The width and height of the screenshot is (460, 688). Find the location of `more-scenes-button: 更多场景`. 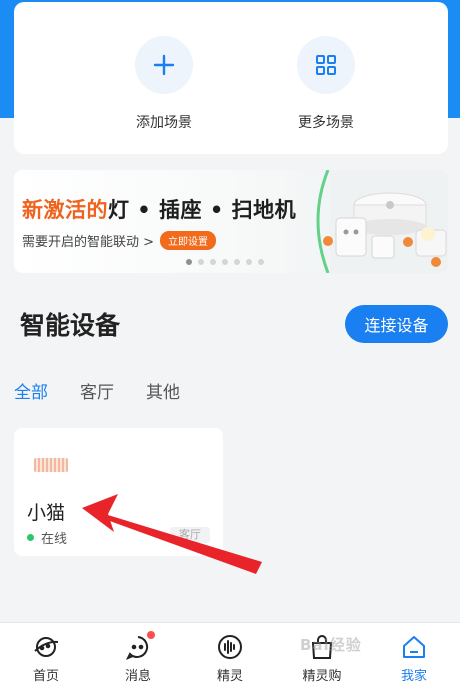

more-scenes-button: 更多场景 is located at coordinates (326, 84).